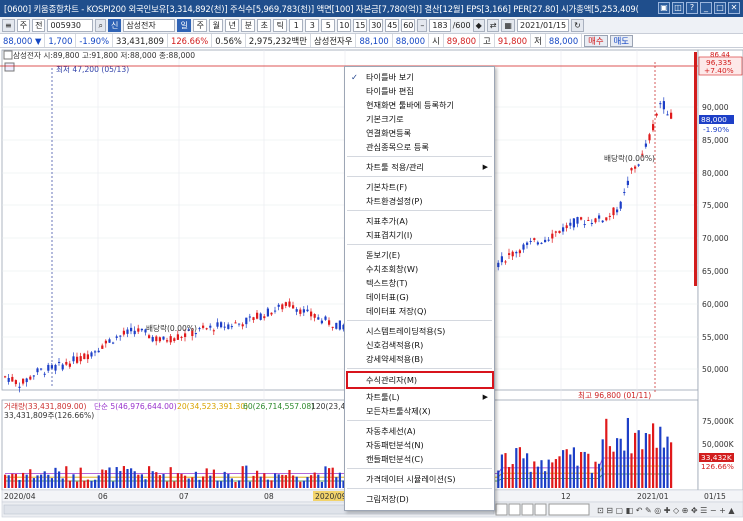 This screenshot has height=521, width=743. Describe the element at coordinates (200, 25) in the screenshot. I see `tab-week: 주` at that location.